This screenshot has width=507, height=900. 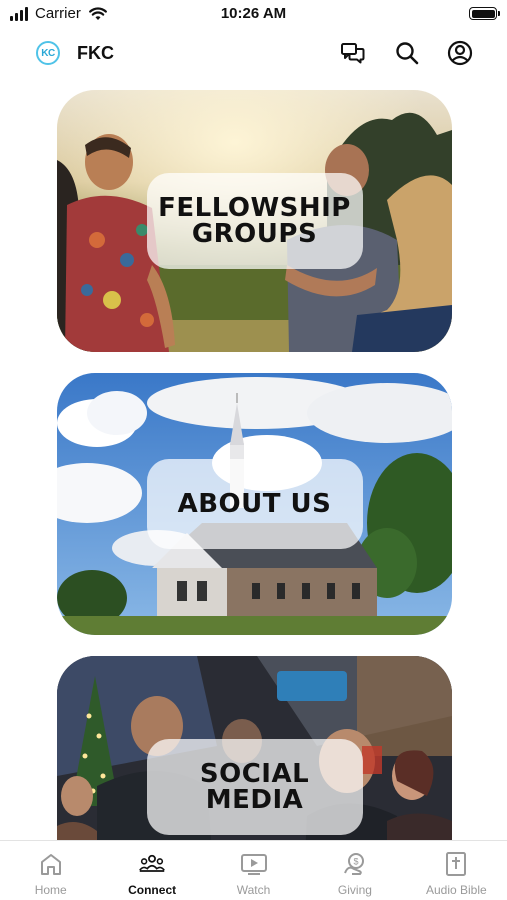 What do you see at coordinates (460, 53) in the screenshot?
I see `account-icon` at bounding box center [460, 53].